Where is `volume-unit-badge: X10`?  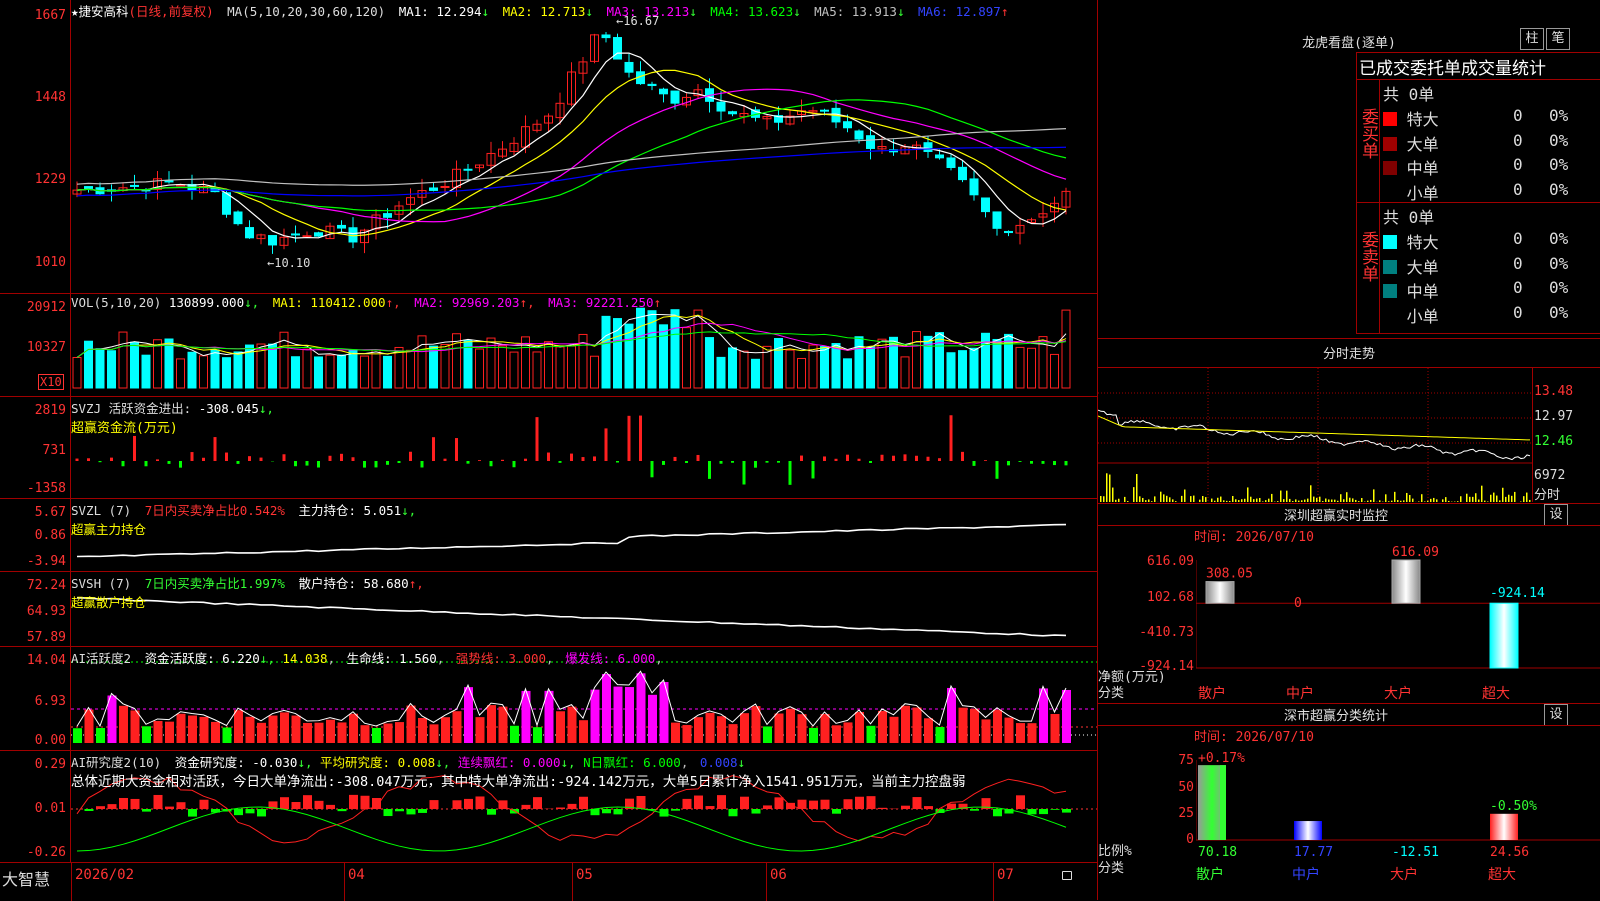
volume-unit-badge: X10 is located at coordinates (51, 382).